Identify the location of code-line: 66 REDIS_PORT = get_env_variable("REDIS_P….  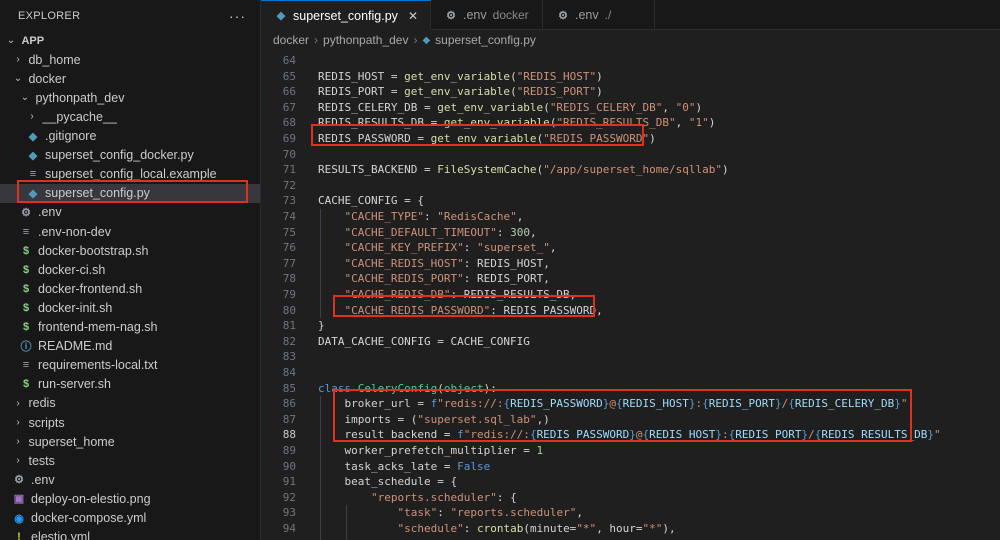
(630, 92).